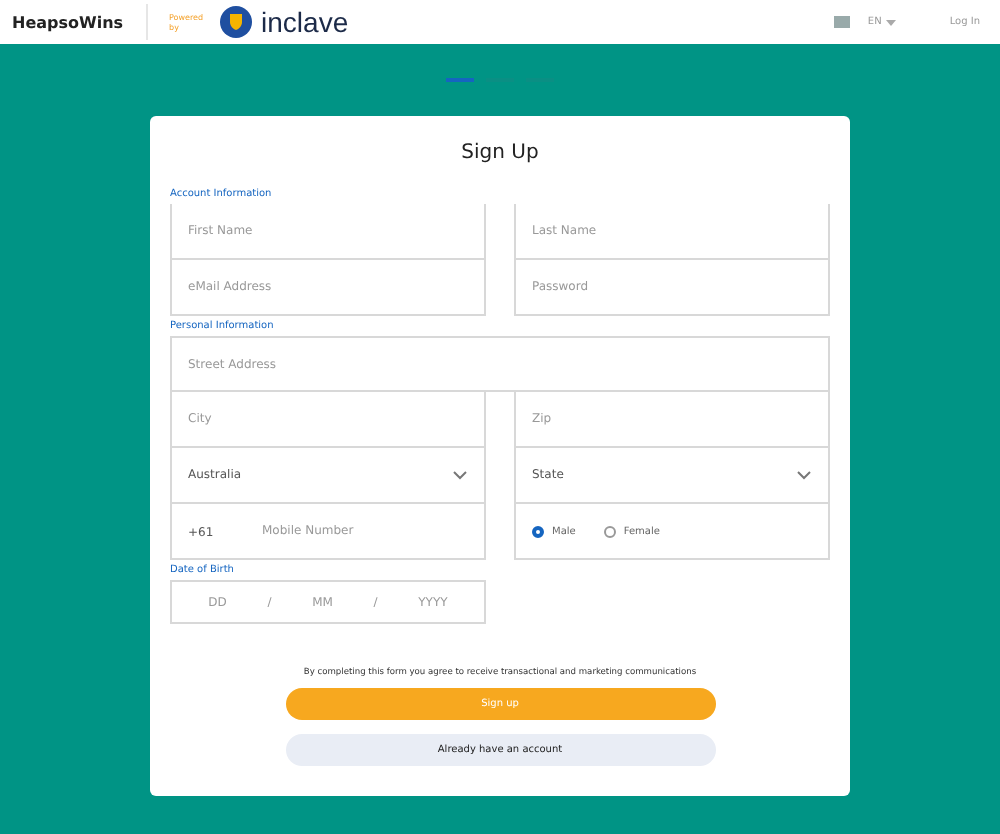 This screenshot has width=1000, height=834. What do you see at coordinates (841, 22) in the screenshot?
I see `flag-icon` at bounding box center [841, 22].